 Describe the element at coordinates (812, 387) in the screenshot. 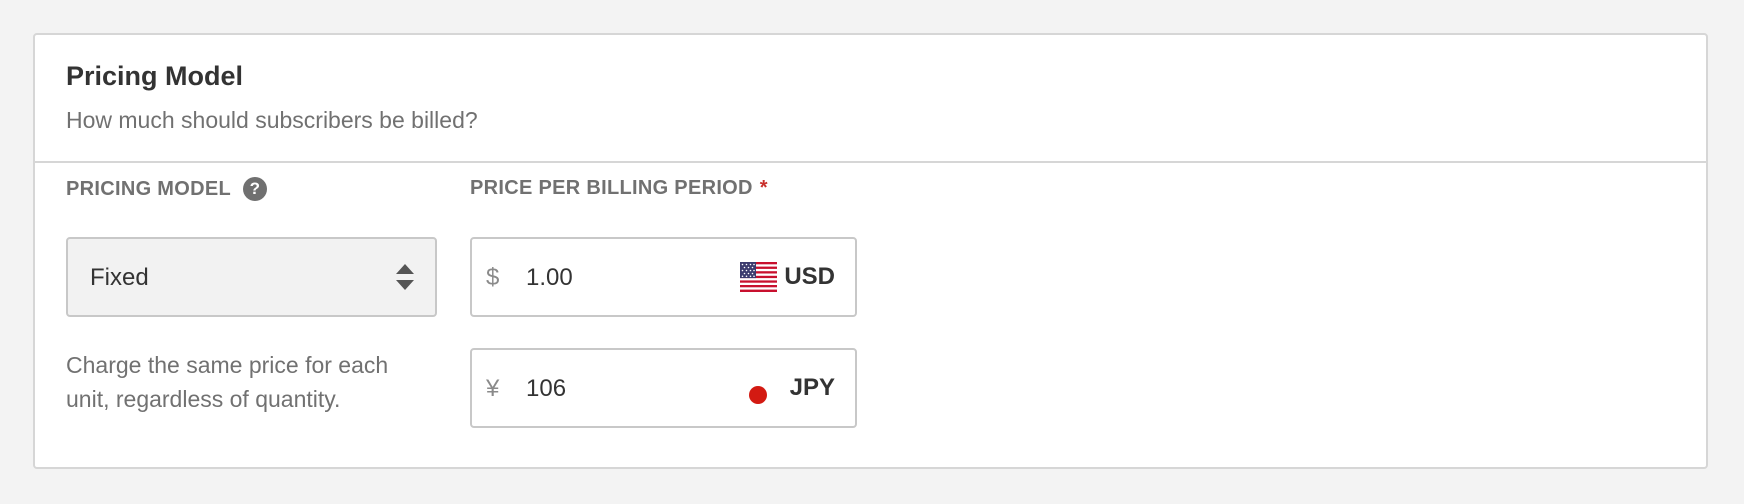

I see `jpy-currency-code: JPY` at that location.